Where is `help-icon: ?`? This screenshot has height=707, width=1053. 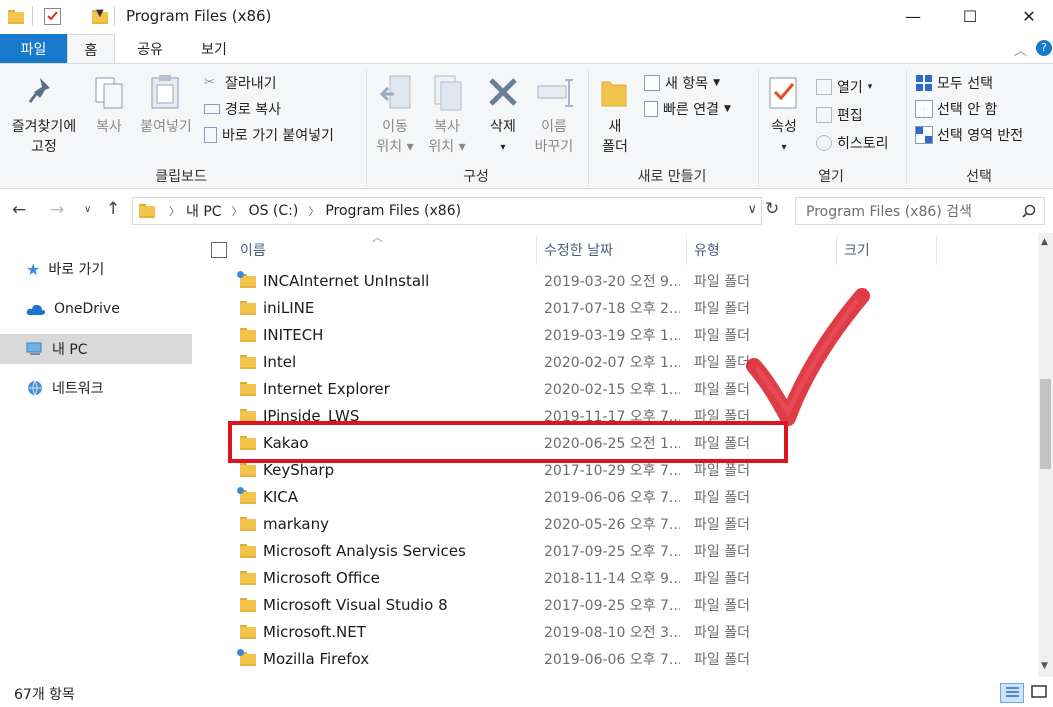
help-icon: ? is located at coordinates (1044, 48).